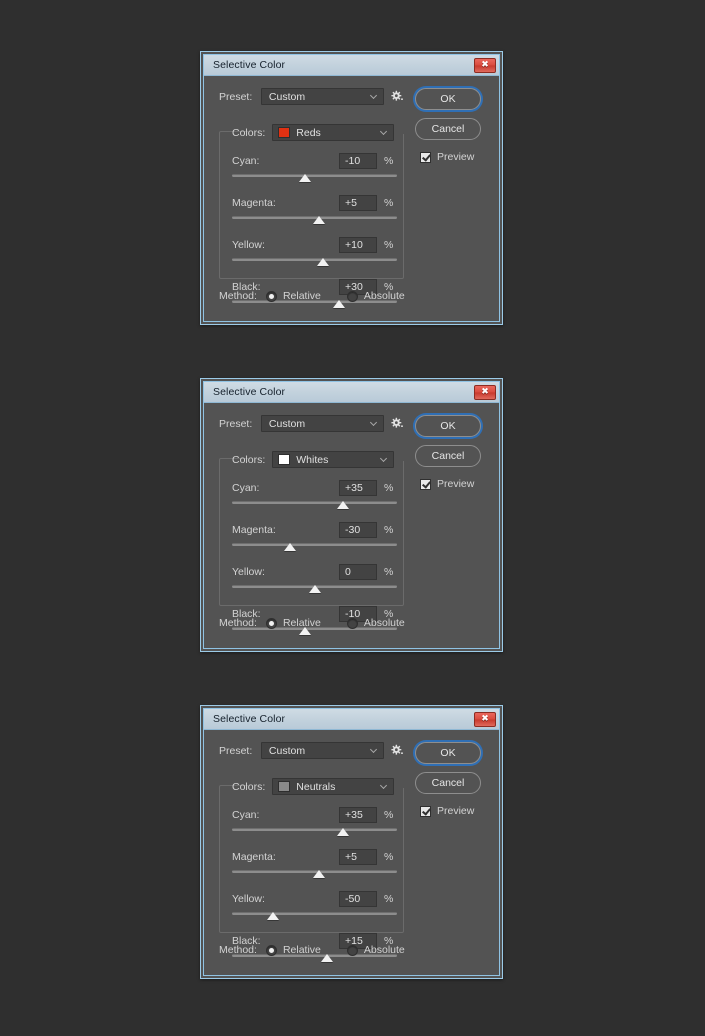 The height and width of the screenshot is (1036, 705). What do you see at coordinates (314, 814) in the screenshot?
I see `slider-header: Cyan: +35 %` at bounding box center [314, 814].